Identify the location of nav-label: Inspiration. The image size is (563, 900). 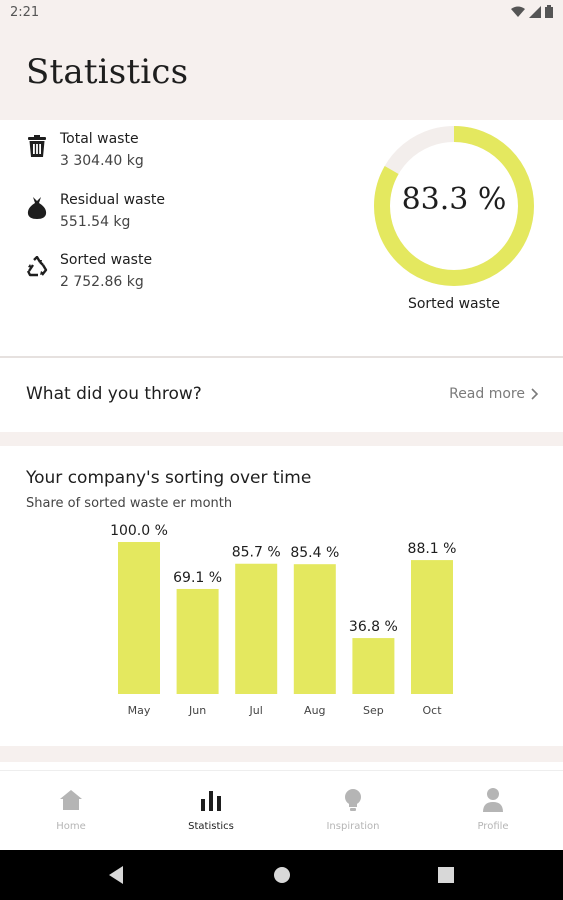
(353, 826).